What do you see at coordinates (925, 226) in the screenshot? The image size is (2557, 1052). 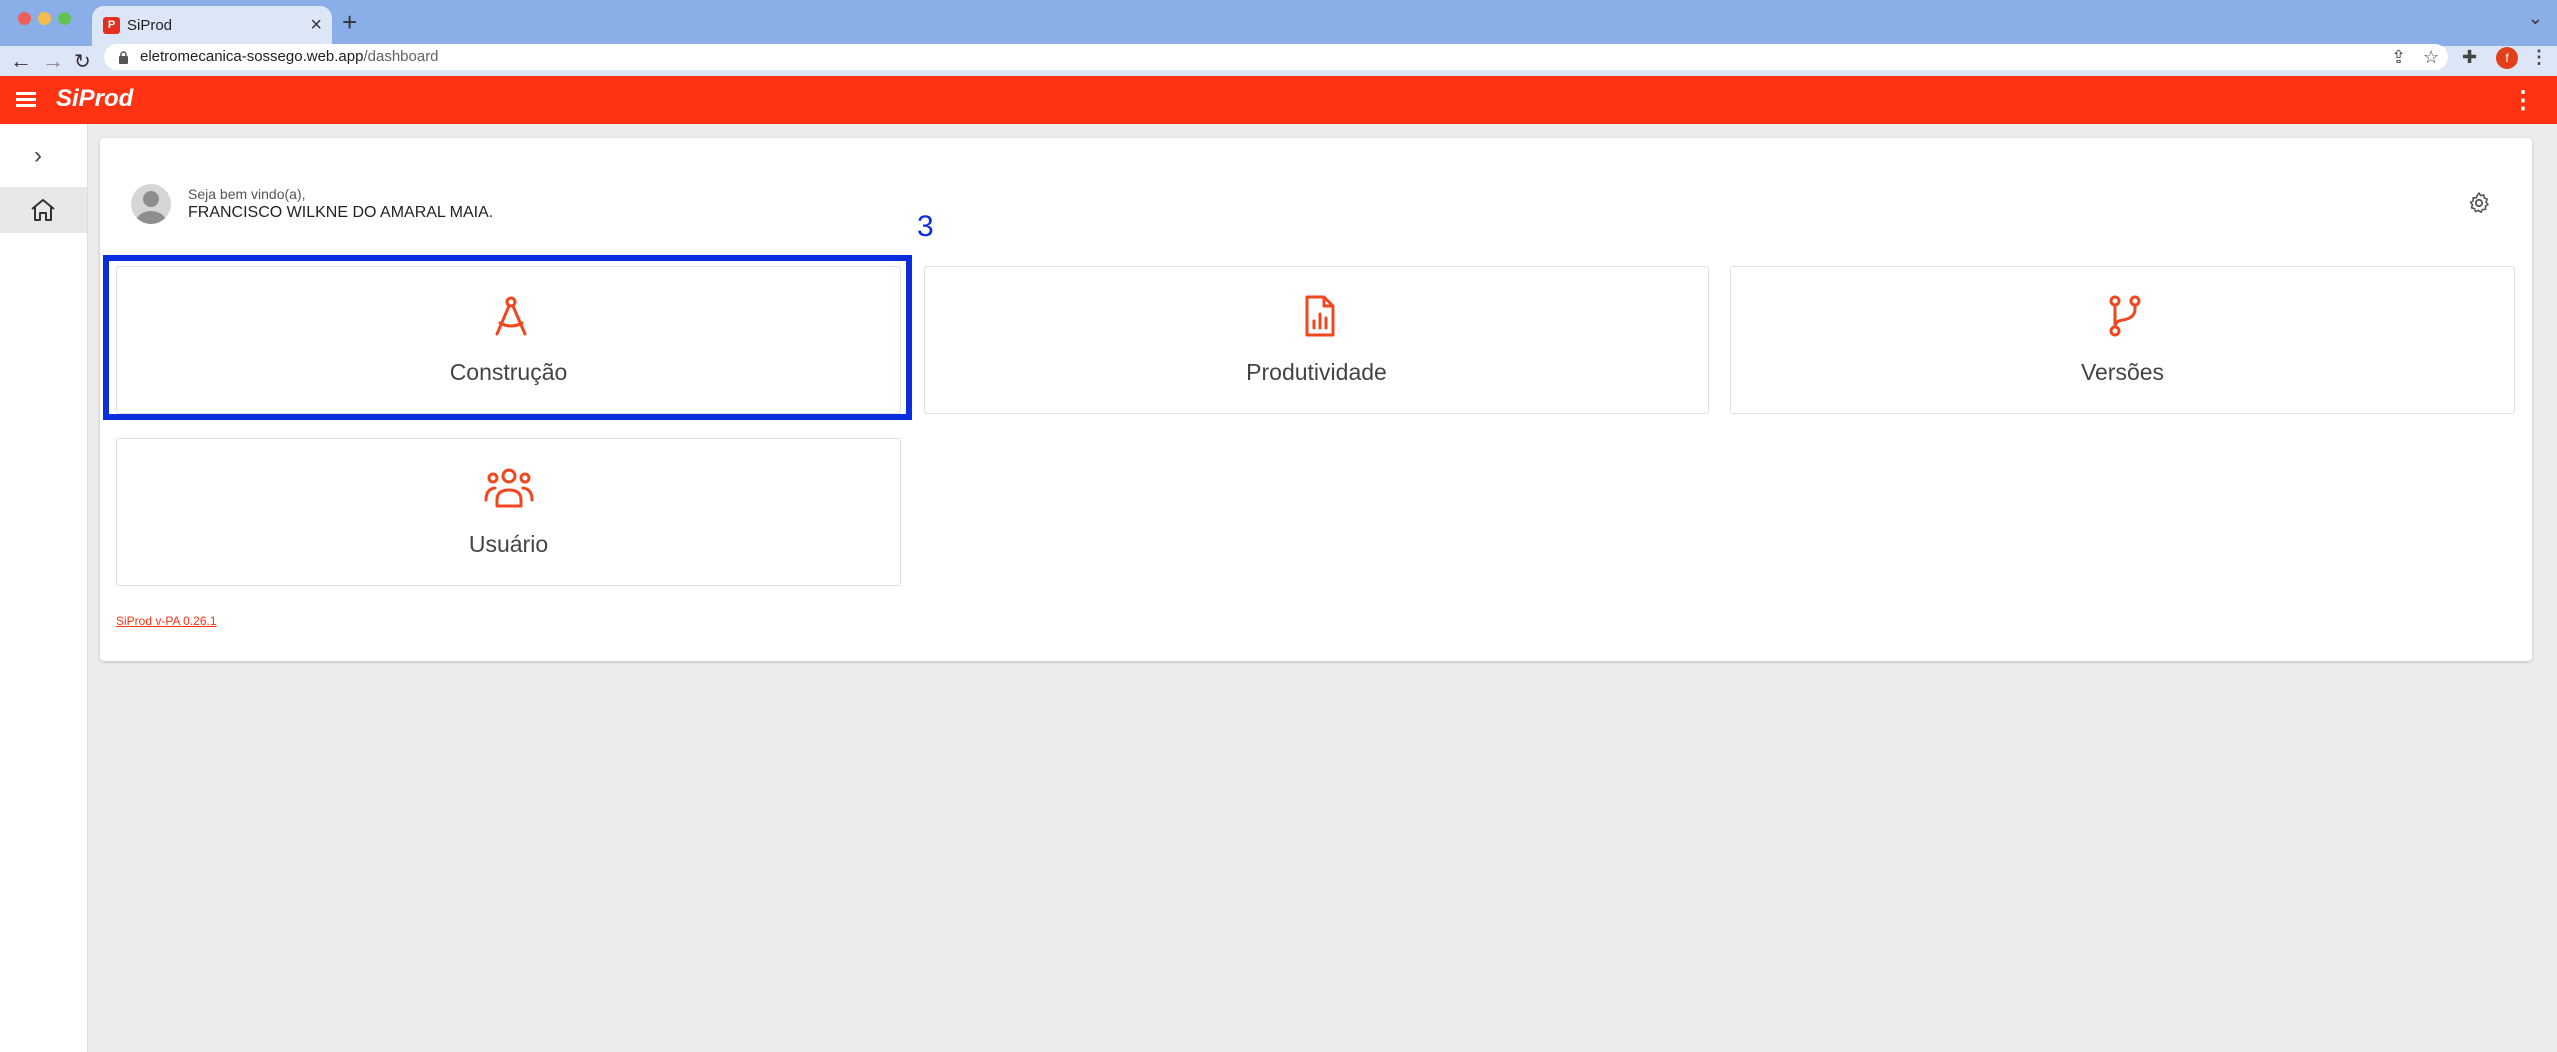 I see `annotation-number: 3` at bounding box center [925, 226].